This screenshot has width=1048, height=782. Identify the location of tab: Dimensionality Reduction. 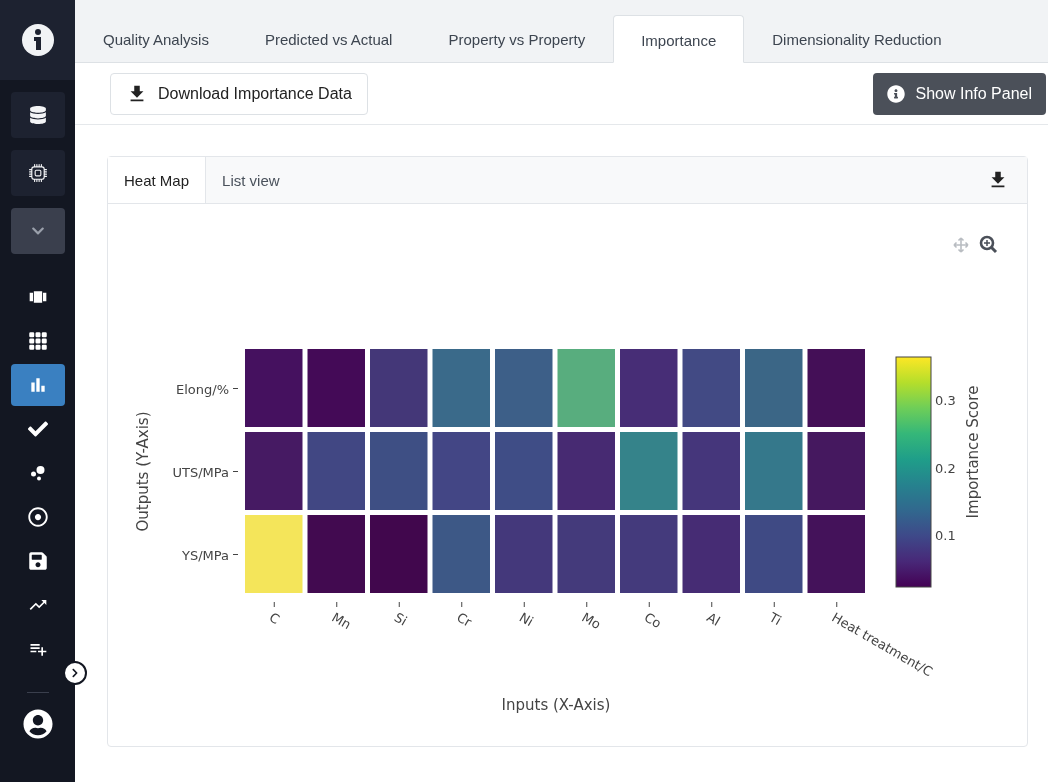
(857, 39).